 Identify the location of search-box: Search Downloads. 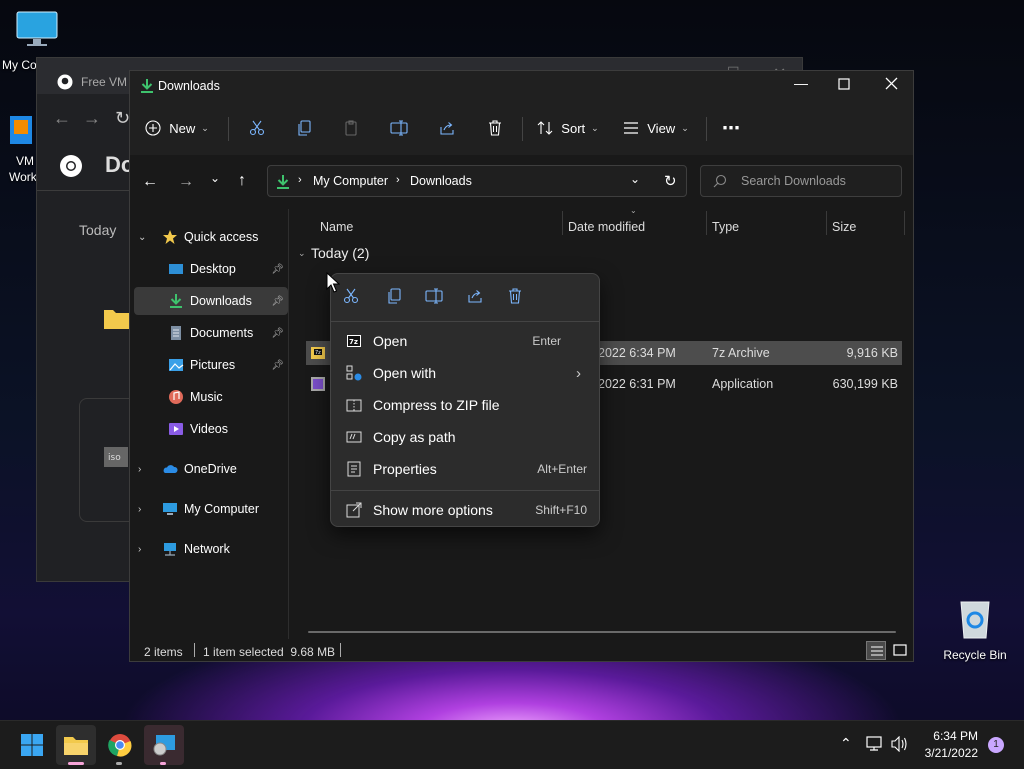
(801, 181).